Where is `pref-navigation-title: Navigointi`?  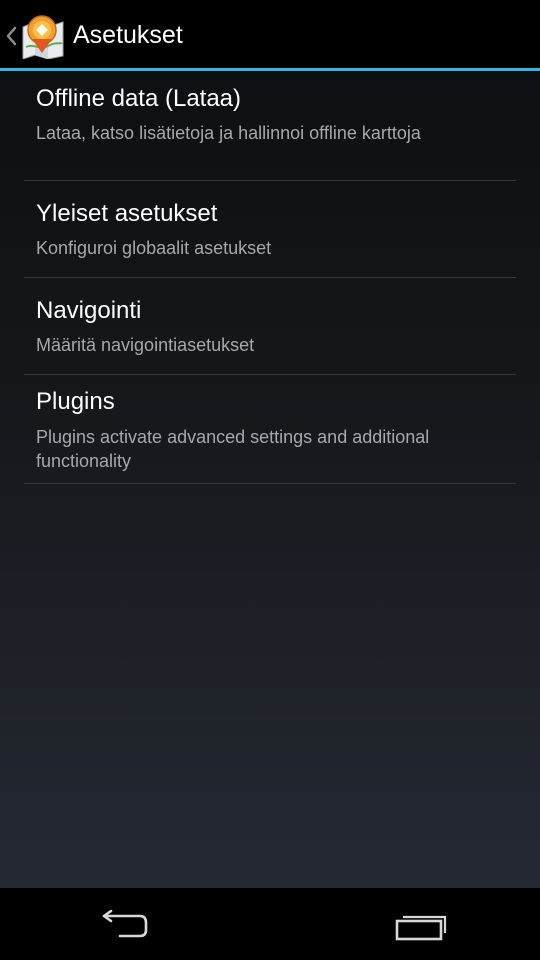
pref-navigation-title: Navigointi is located at coordinates (89, 310).